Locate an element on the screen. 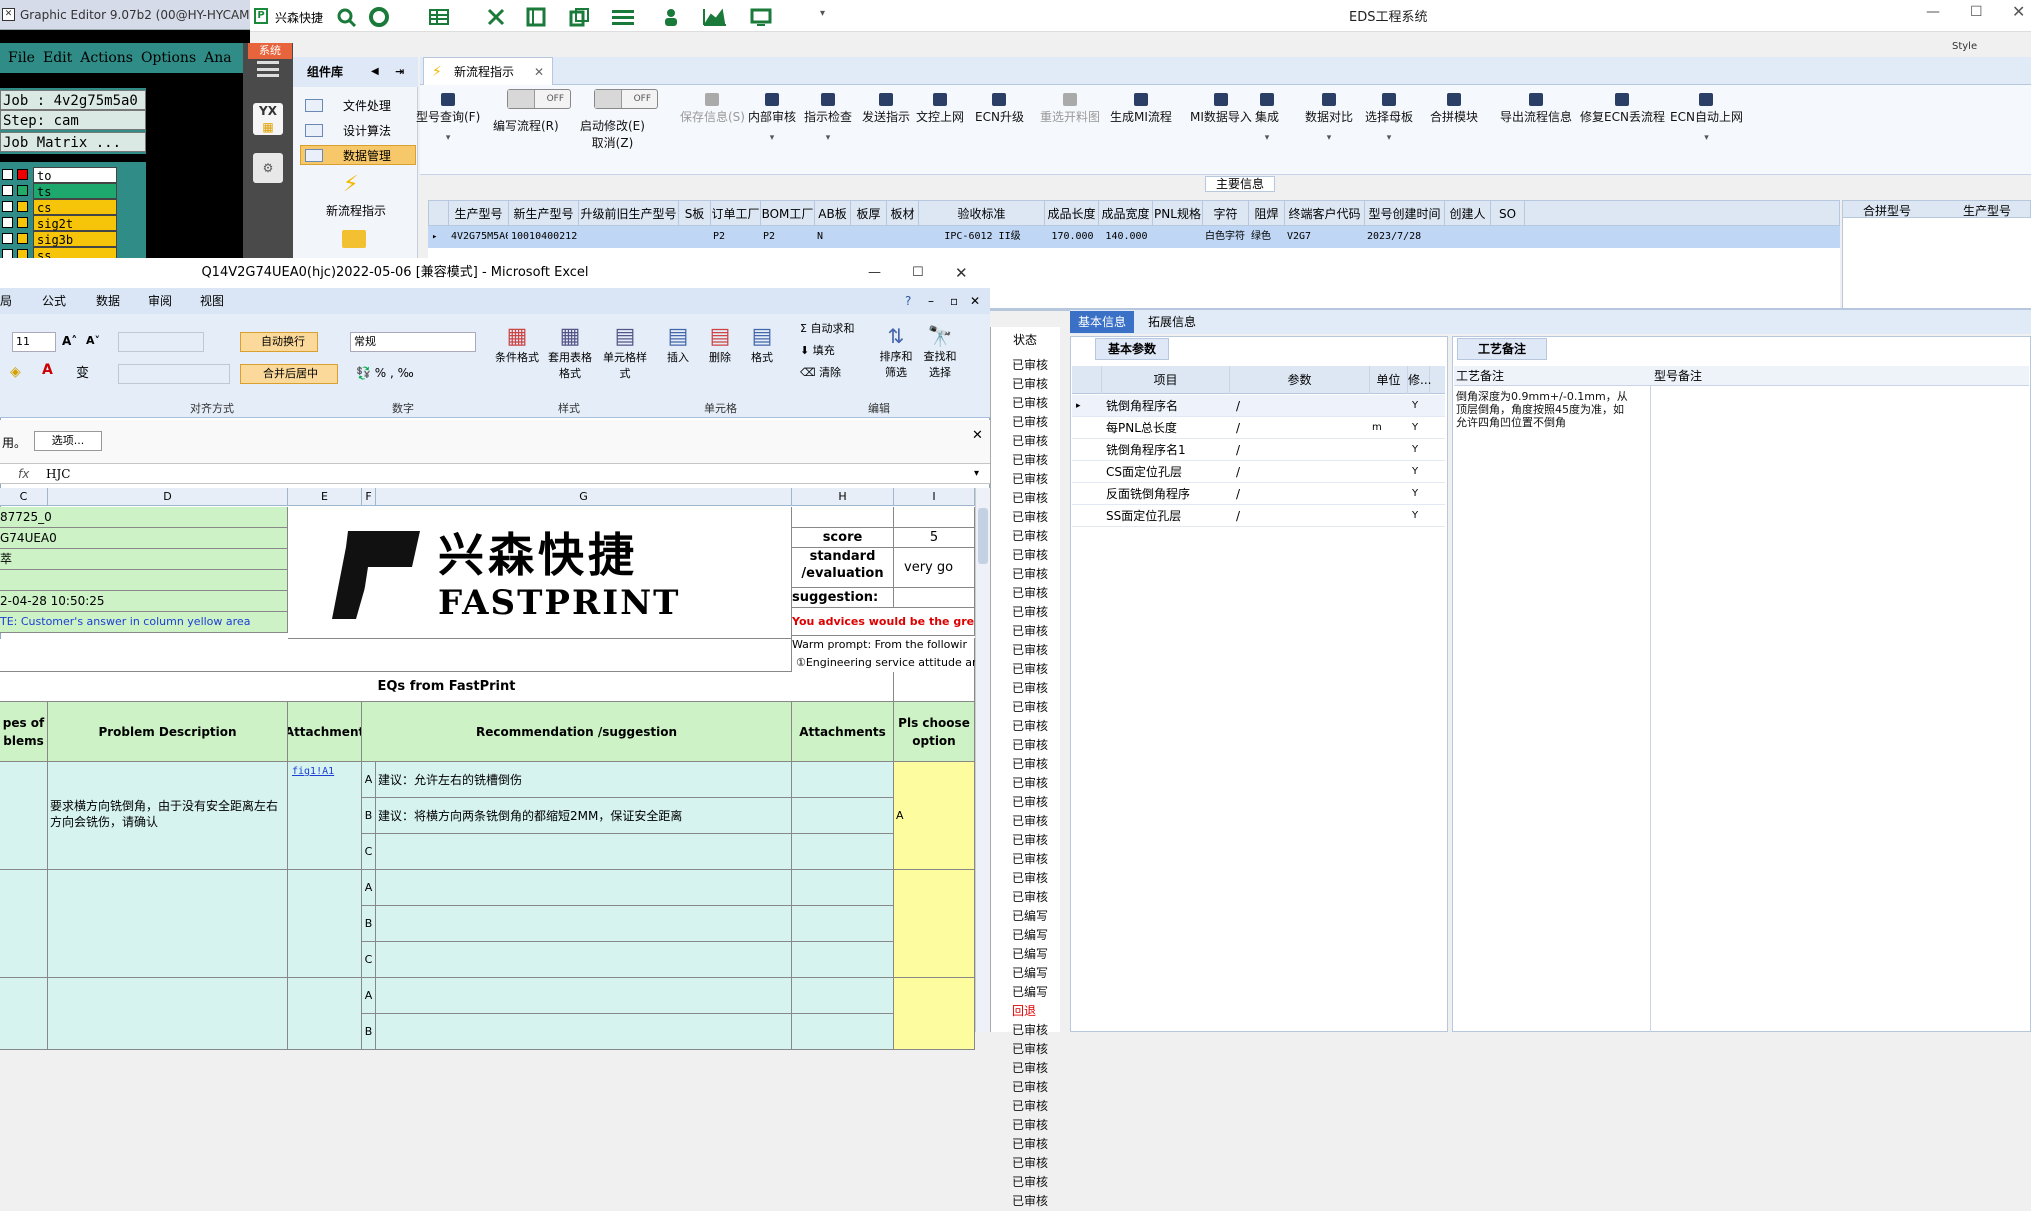 The height and width of the screenshot is (1211, 2031). wrap-text-button: 自动换行 is located at coordinates (279, 342).